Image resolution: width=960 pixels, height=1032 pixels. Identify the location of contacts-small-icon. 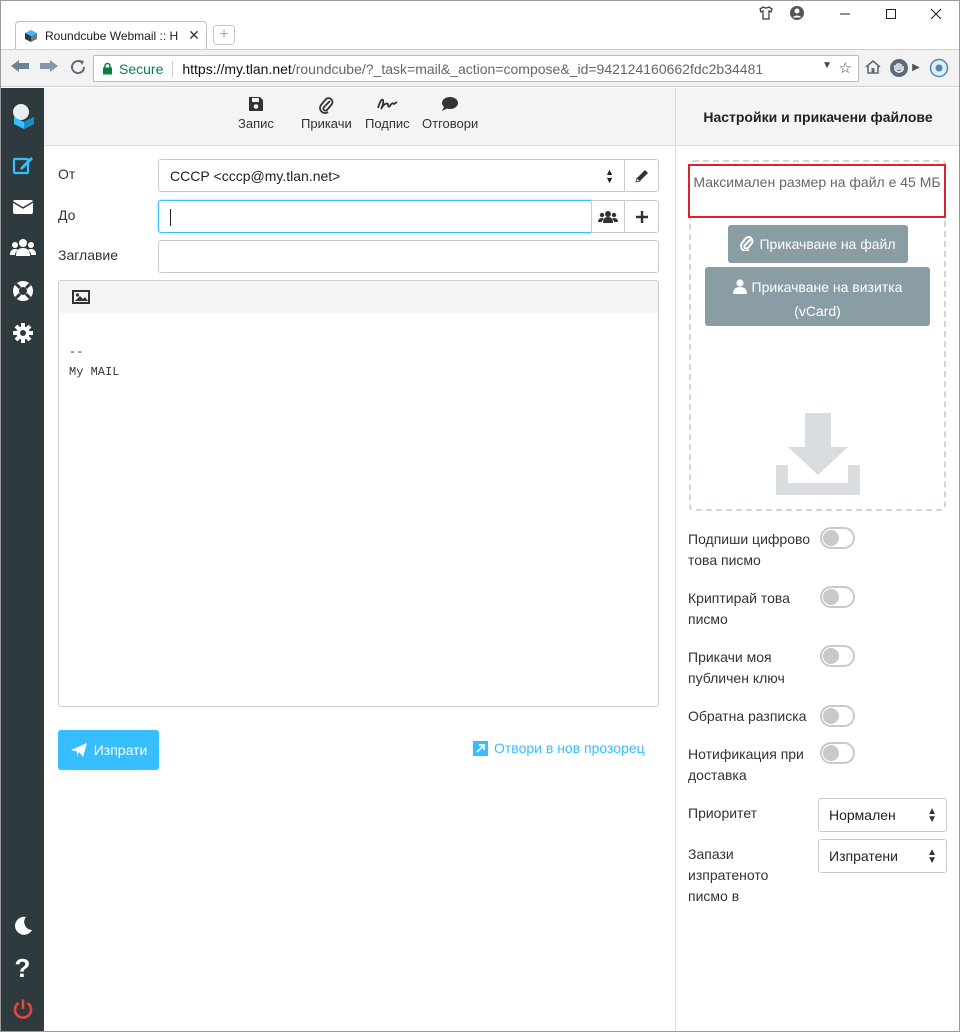
(608, 216).